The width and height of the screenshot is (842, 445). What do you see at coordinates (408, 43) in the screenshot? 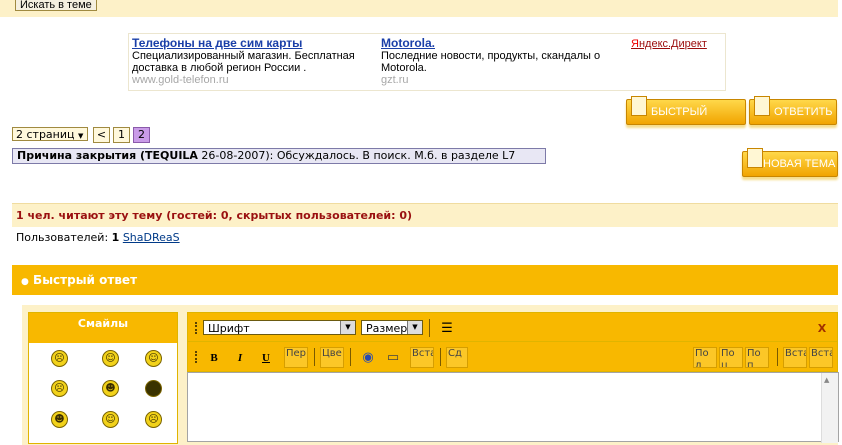
I see `ad-title-link: Motorola.` at bounding box center [408, 43].